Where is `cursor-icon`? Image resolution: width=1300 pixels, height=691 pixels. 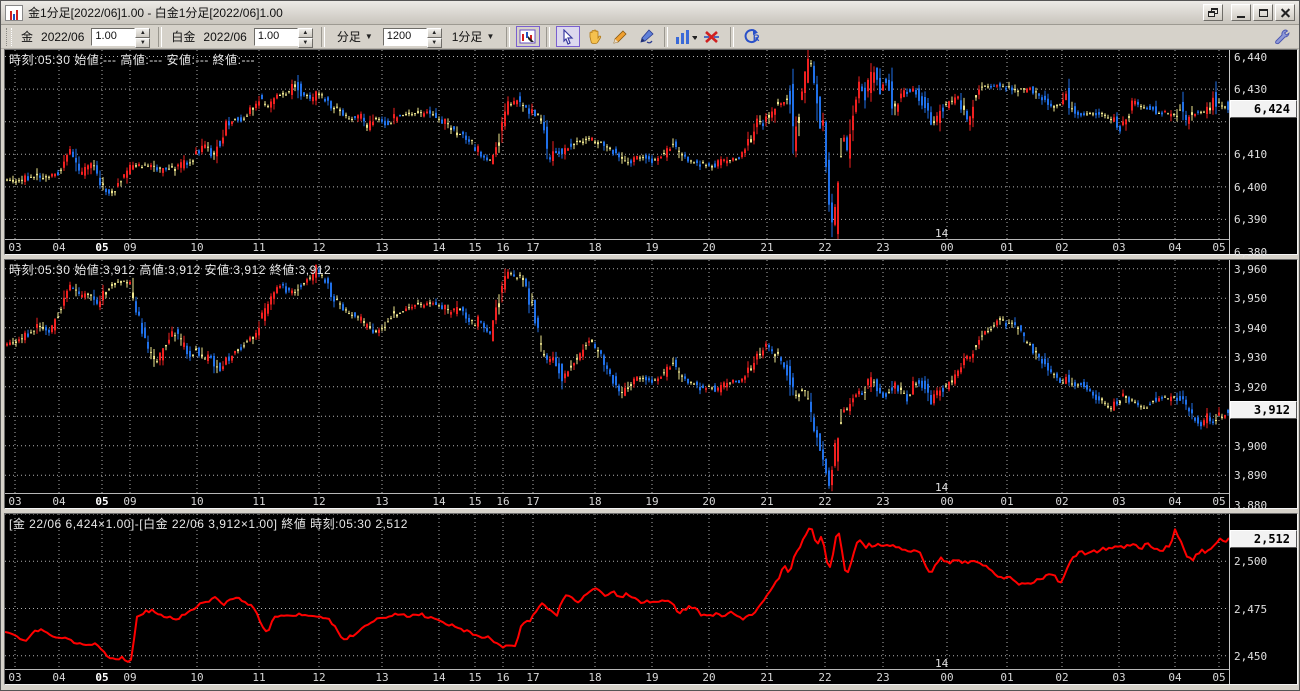 cursor-icon is located at coordinates (568, 36).